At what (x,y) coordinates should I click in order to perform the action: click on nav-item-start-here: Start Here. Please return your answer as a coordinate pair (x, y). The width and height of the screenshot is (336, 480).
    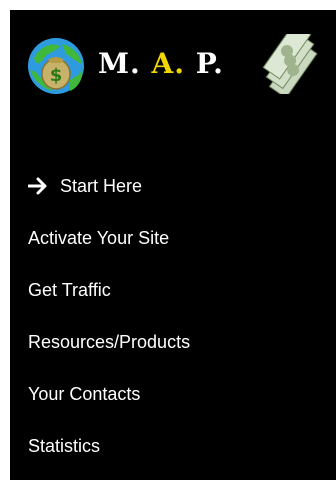
    Looking at the image, I should click on (173, 186).